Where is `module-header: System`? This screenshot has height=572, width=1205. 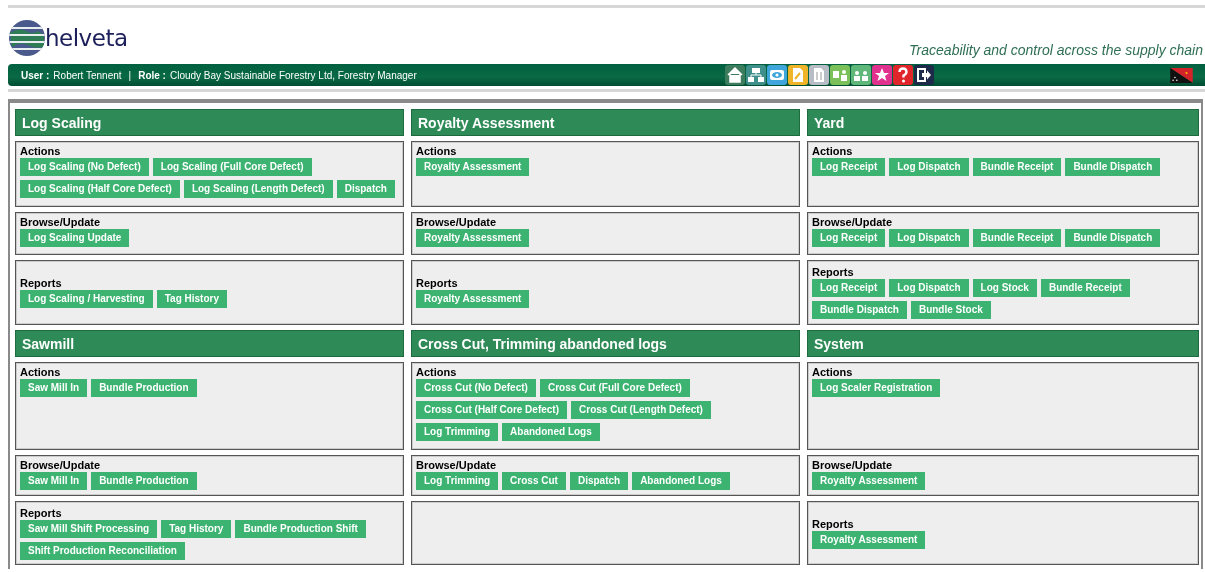 module-header: System is located at coordinates (1003, 343).